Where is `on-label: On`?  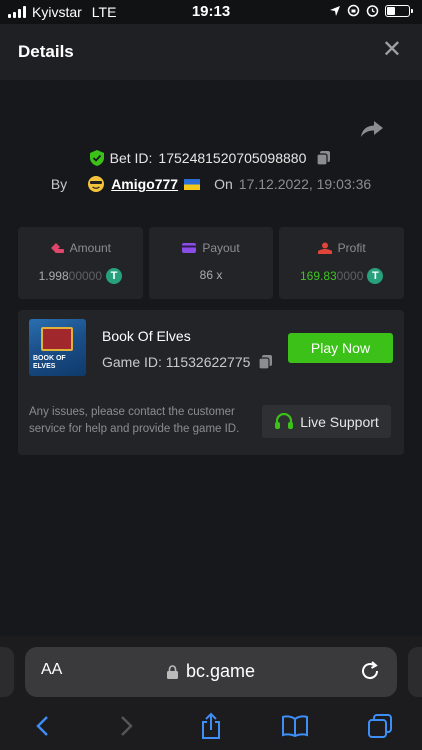 on-label: On is located at coordinates (223, 184).